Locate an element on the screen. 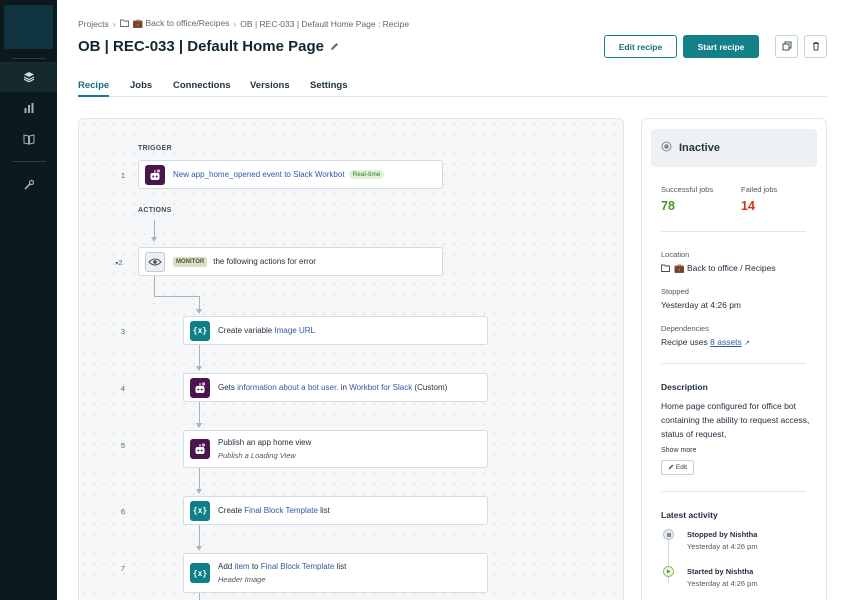 This screenshot has width=843, height=600. external-link-icon: ↗ is located at coordinates (747, 343).